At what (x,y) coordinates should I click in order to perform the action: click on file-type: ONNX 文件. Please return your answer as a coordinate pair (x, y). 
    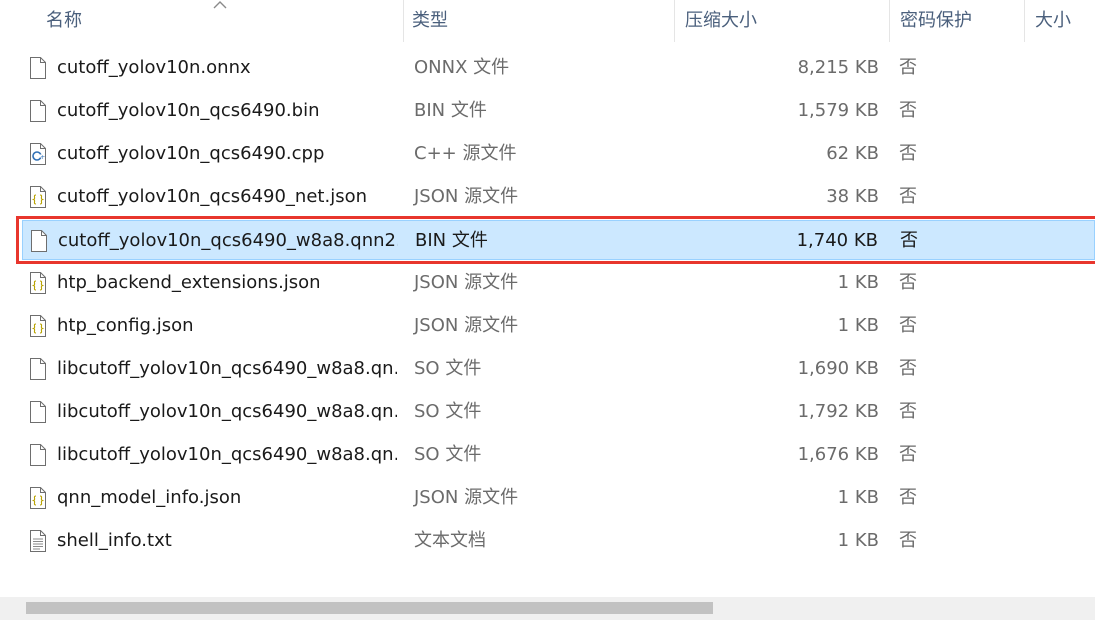
    Looking at the image, I should click on (462, 67).